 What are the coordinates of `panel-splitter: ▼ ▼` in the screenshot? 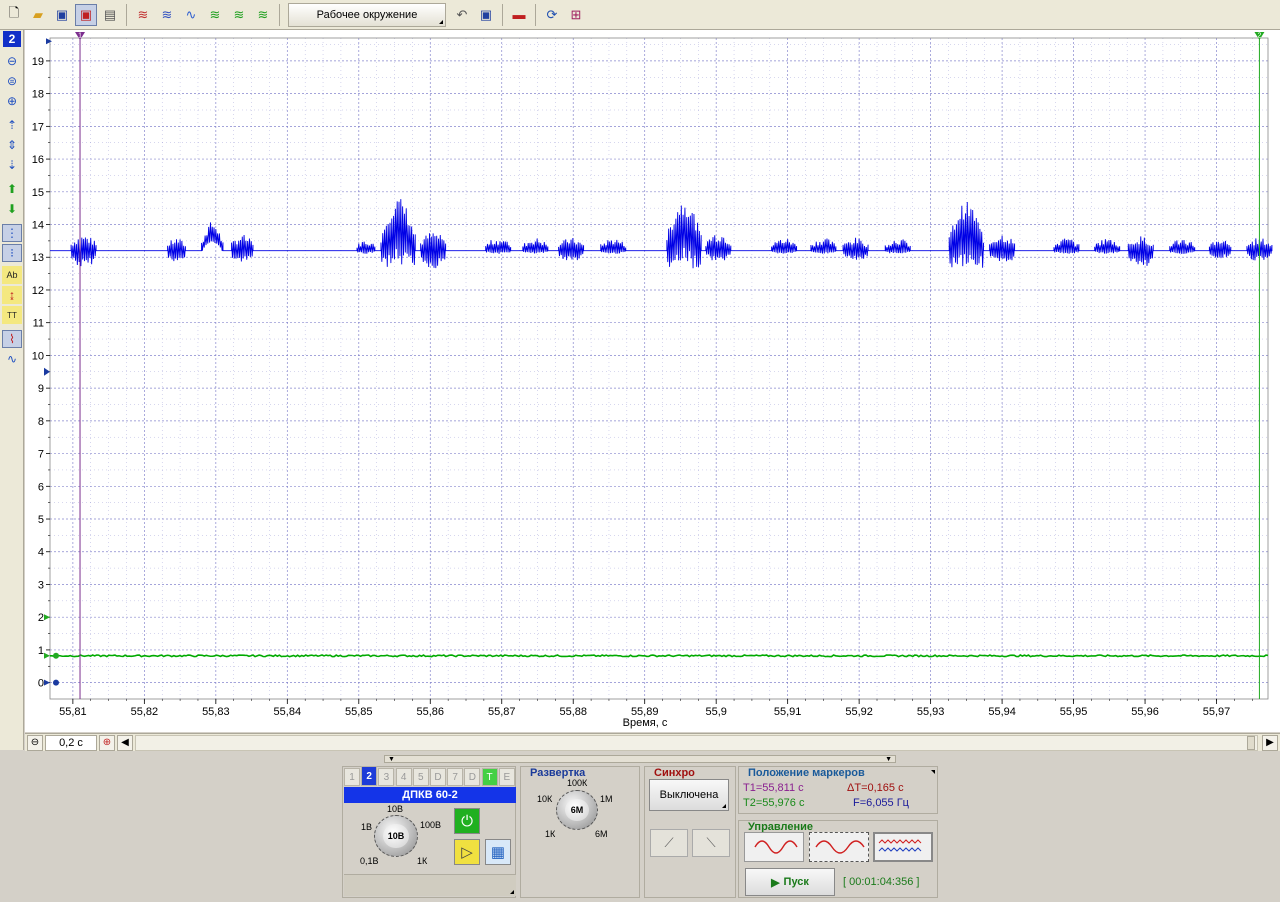 It's located at (640, 759).